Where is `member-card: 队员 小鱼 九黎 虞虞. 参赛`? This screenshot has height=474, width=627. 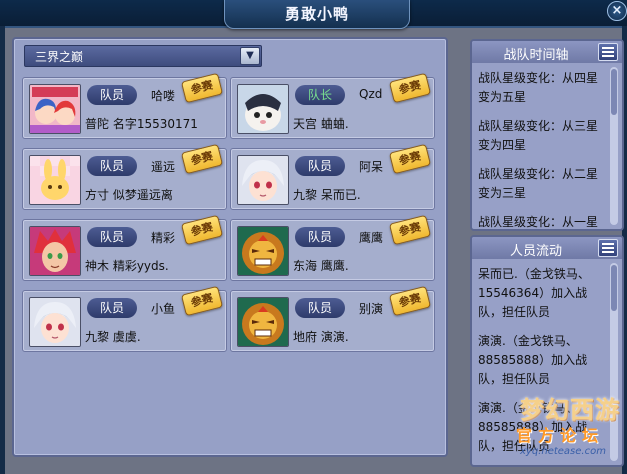
member-card: 队员 小鱼 九黎 虞虞. 参赛 is located at coordinates (124, 318).